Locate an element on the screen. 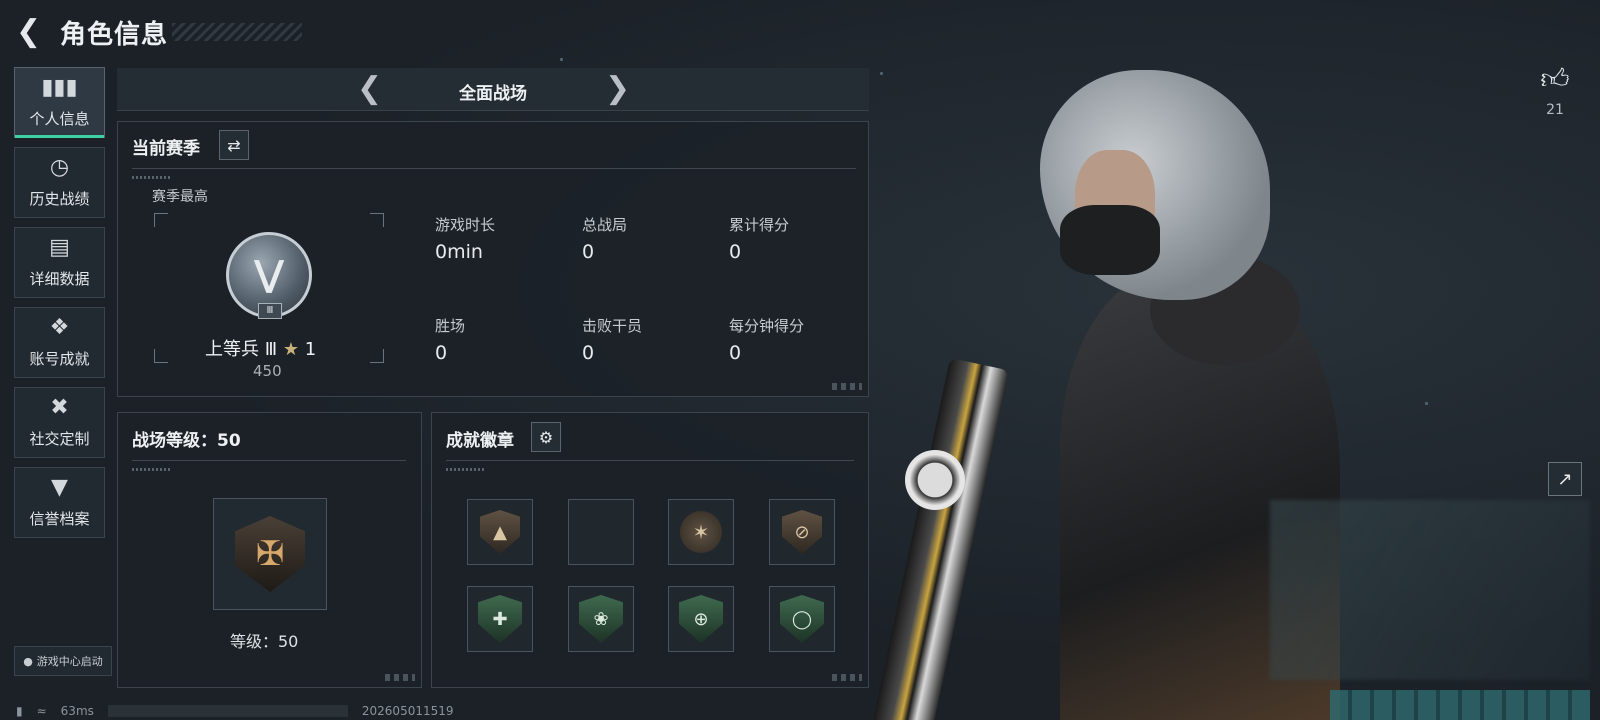 The width and height of the screenshot is (1600, 720). no-entry-badge-icon: ⊘ is located at coordinates (802, 532).